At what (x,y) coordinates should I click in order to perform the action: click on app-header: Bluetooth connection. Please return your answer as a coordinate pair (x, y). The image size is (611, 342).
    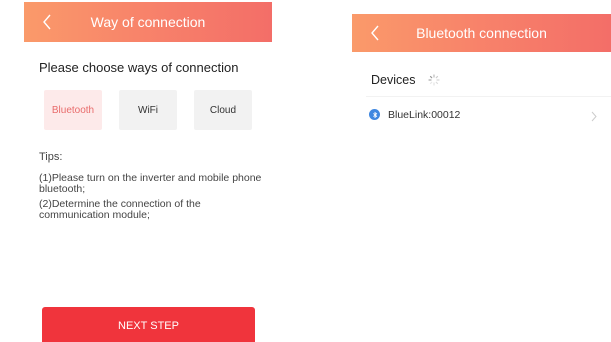
    Looking at the image, I should click on (481, 33).